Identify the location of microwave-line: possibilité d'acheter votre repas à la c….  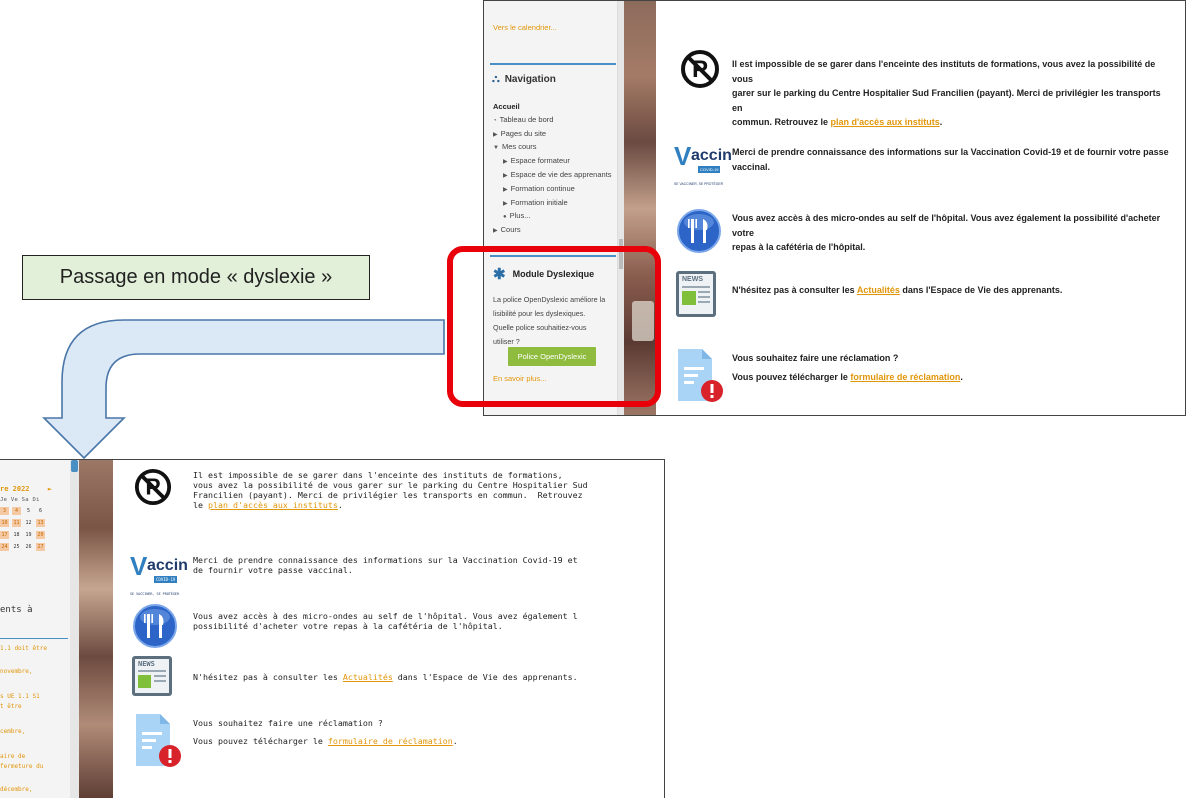
(348, 626).